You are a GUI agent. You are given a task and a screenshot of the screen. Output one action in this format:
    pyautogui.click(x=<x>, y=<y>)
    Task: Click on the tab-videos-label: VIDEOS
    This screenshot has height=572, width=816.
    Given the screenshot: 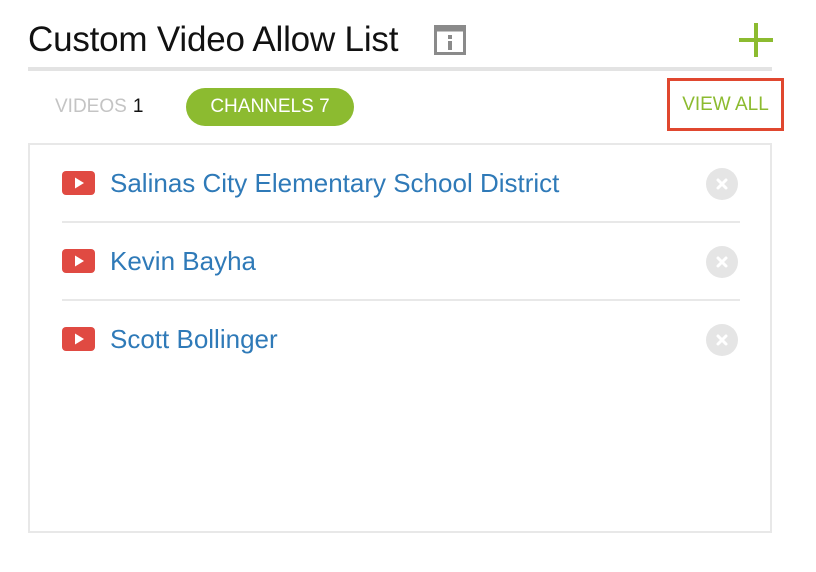 What is the action you would take?
    pyautogui.click(x=91, y=106)
    